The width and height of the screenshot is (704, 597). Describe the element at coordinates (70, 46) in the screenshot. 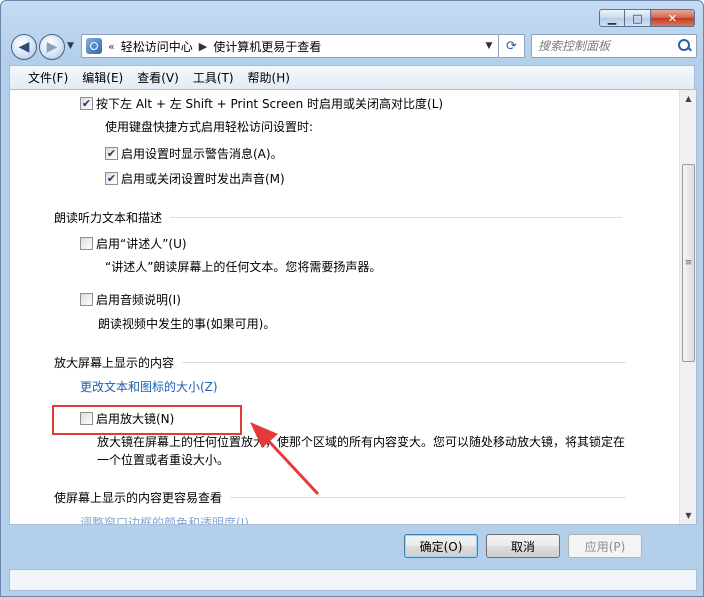

I see `recent-pages-dropdown-icon: ▼` at that location.